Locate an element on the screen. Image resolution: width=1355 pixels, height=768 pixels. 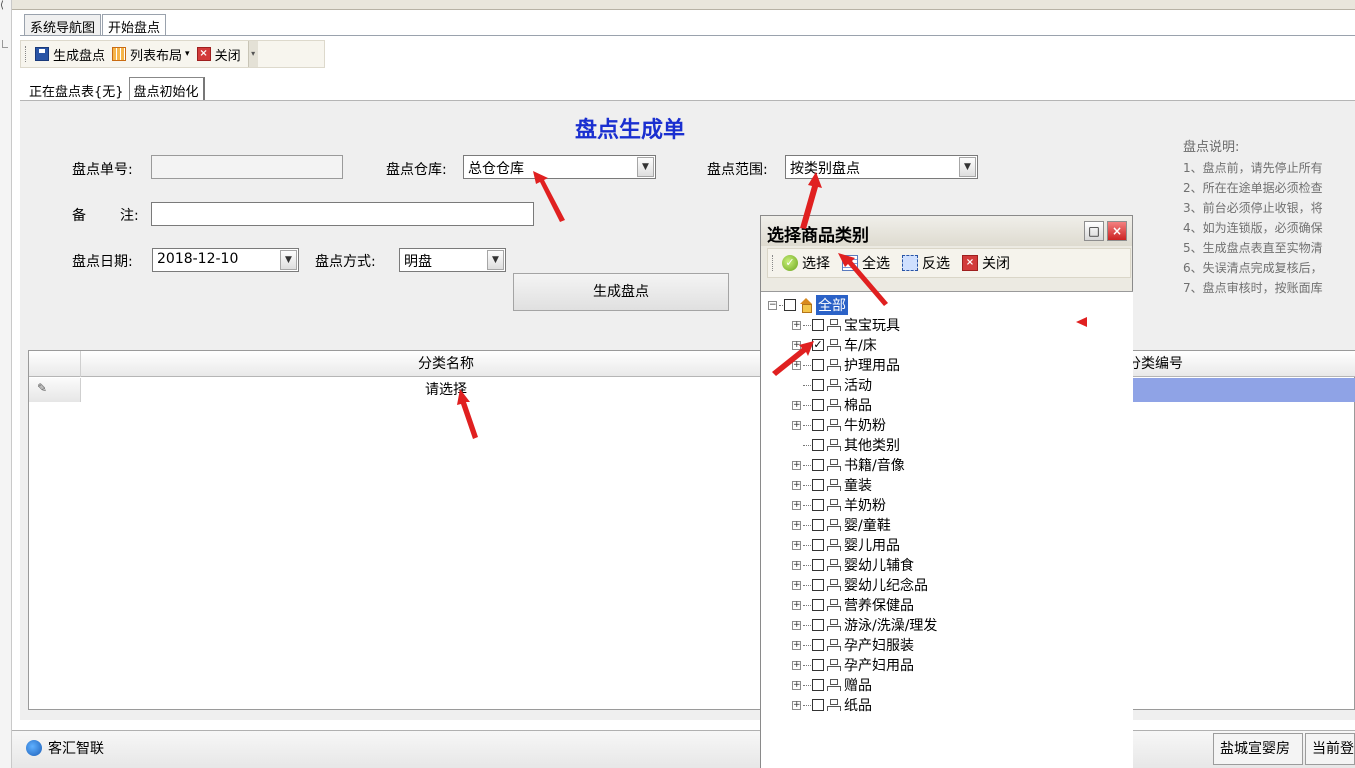
tree-item: + 赠品 is located at coordinates (832, 685).